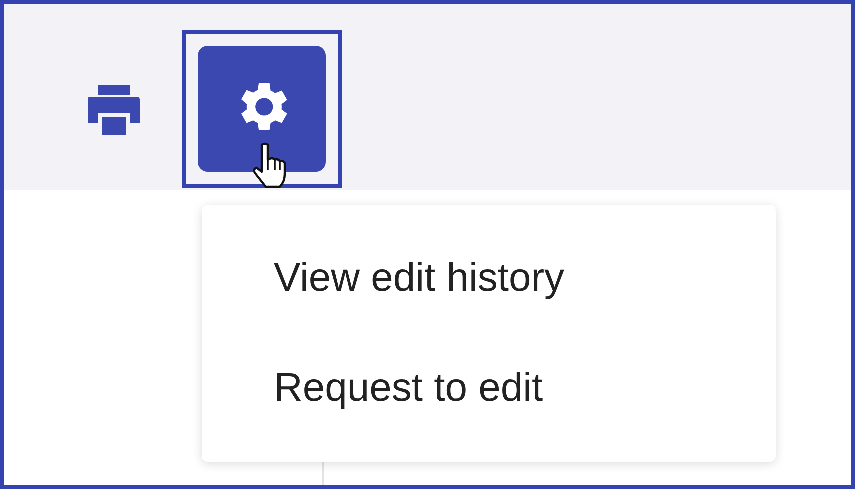  I want to click on settings-button, so click(262, 109).